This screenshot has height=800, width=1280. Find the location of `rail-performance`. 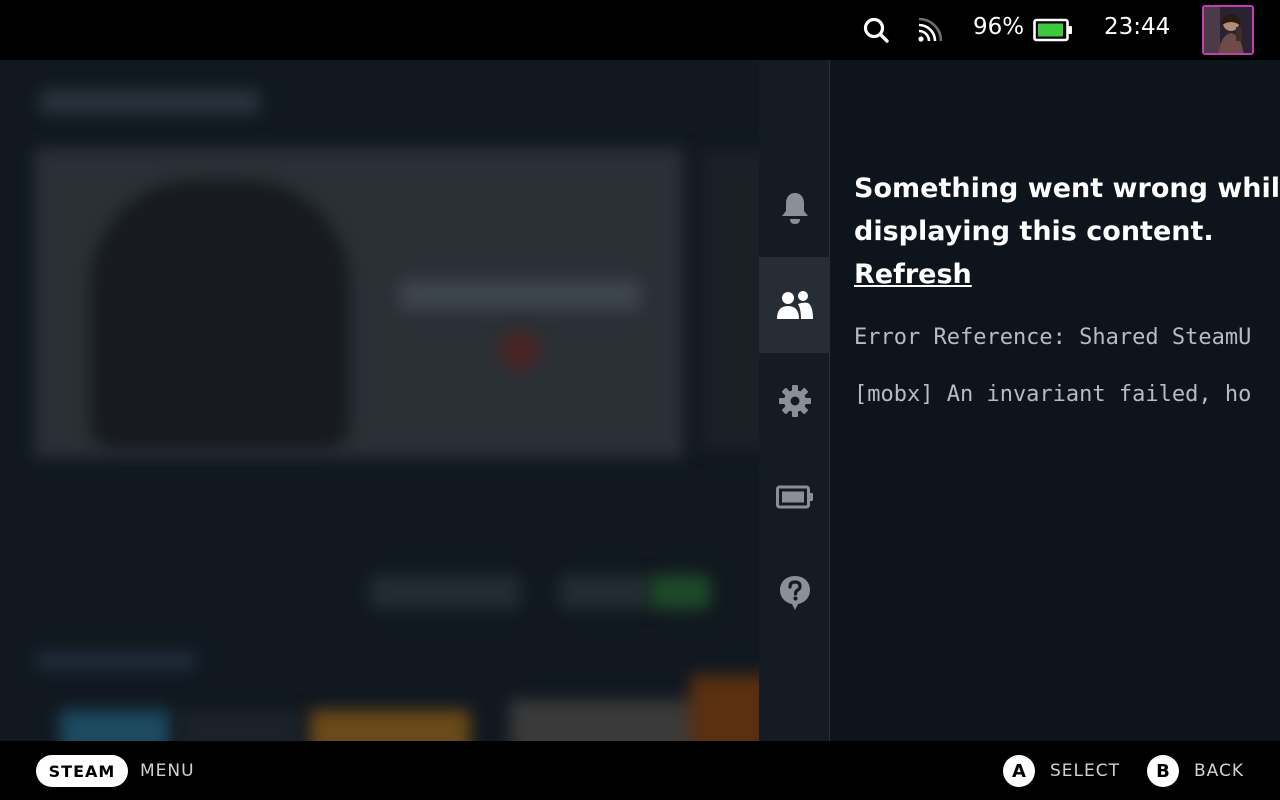

rail-performance is located at coordinates (794, 497).